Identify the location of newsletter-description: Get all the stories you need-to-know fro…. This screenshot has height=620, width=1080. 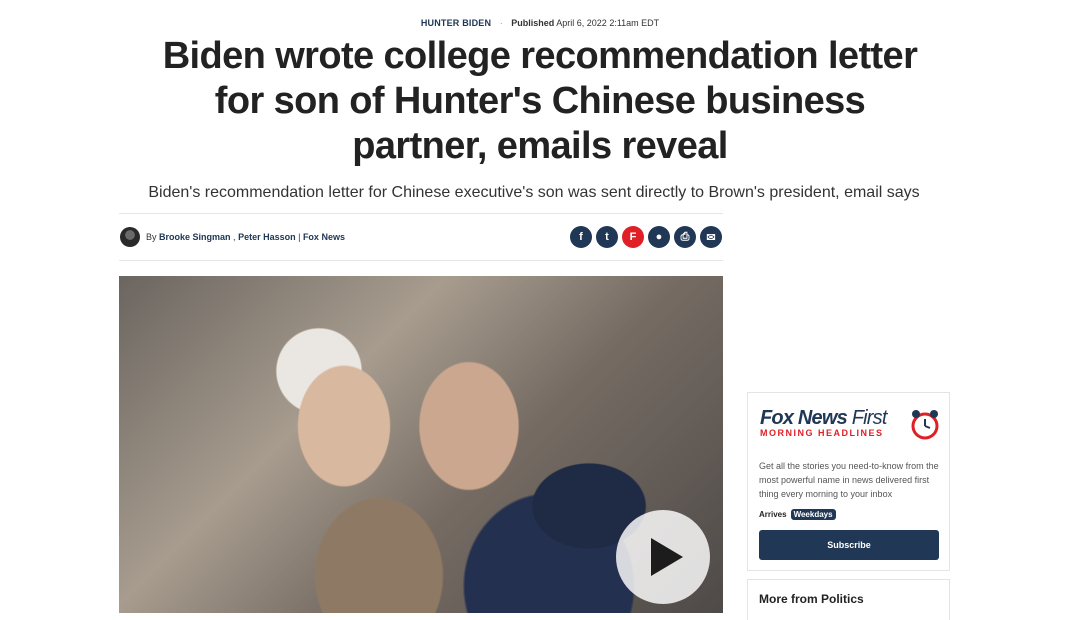
(849, 480).